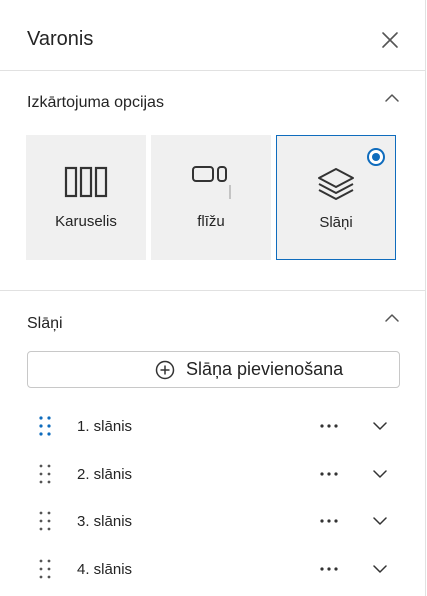 This screenshot has height=596, width=427. Describe the element at coordinates (336, 184) in the screenshot. I see `layers-icon` at that location.